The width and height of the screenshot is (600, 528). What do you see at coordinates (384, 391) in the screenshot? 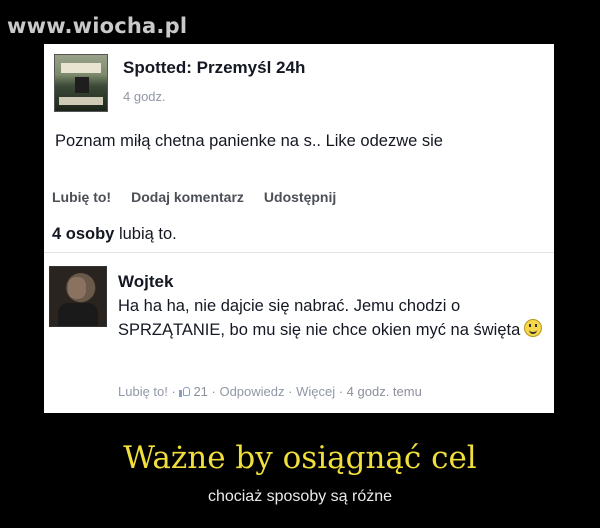
I see `comment-timestamp: 4 godz. temu` at bounding box center [384, 391].